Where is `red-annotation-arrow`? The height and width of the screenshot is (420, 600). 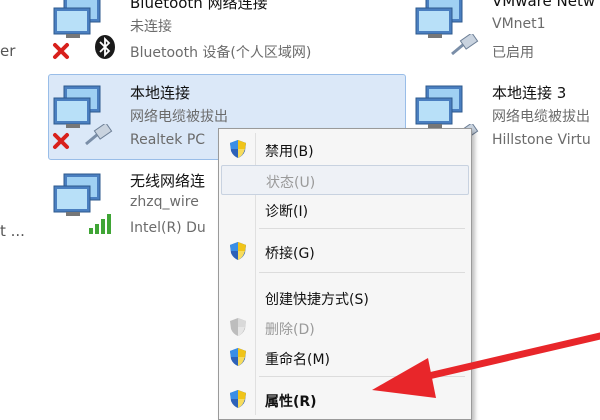 red-annotation-arrow is located at coordinates (486, 365).